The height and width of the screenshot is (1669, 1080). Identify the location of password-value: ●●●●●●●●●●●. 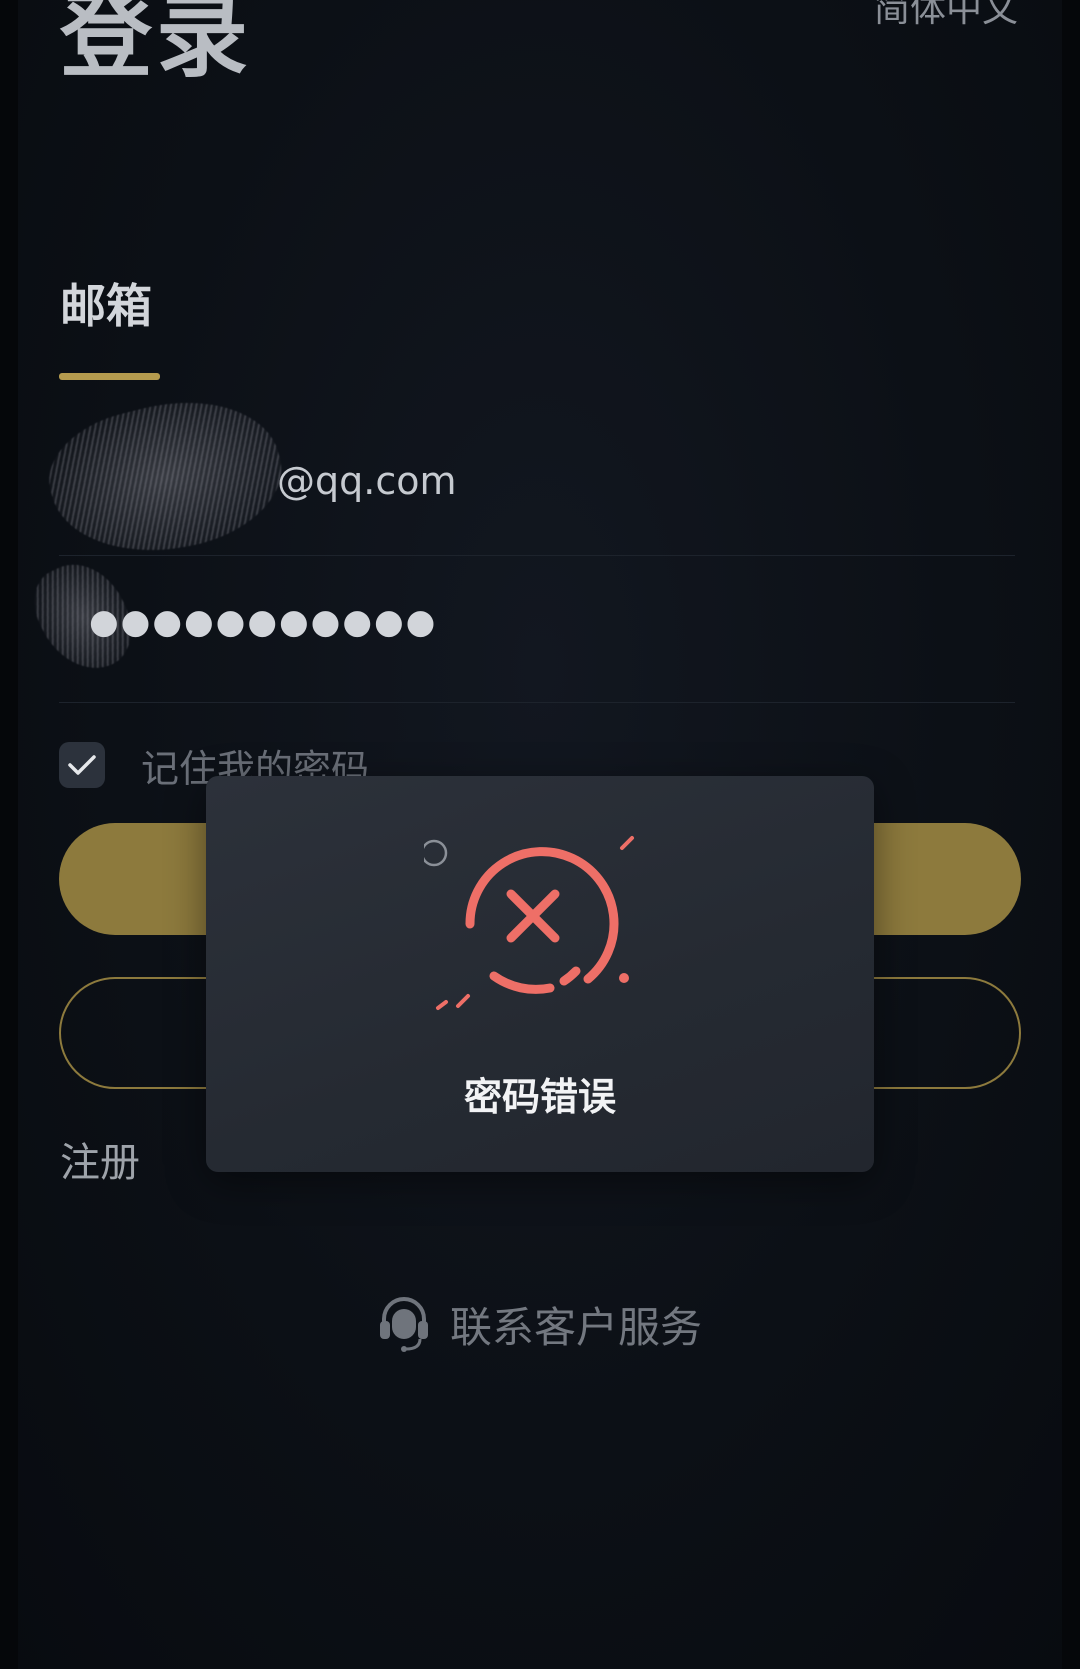
(263, 622).